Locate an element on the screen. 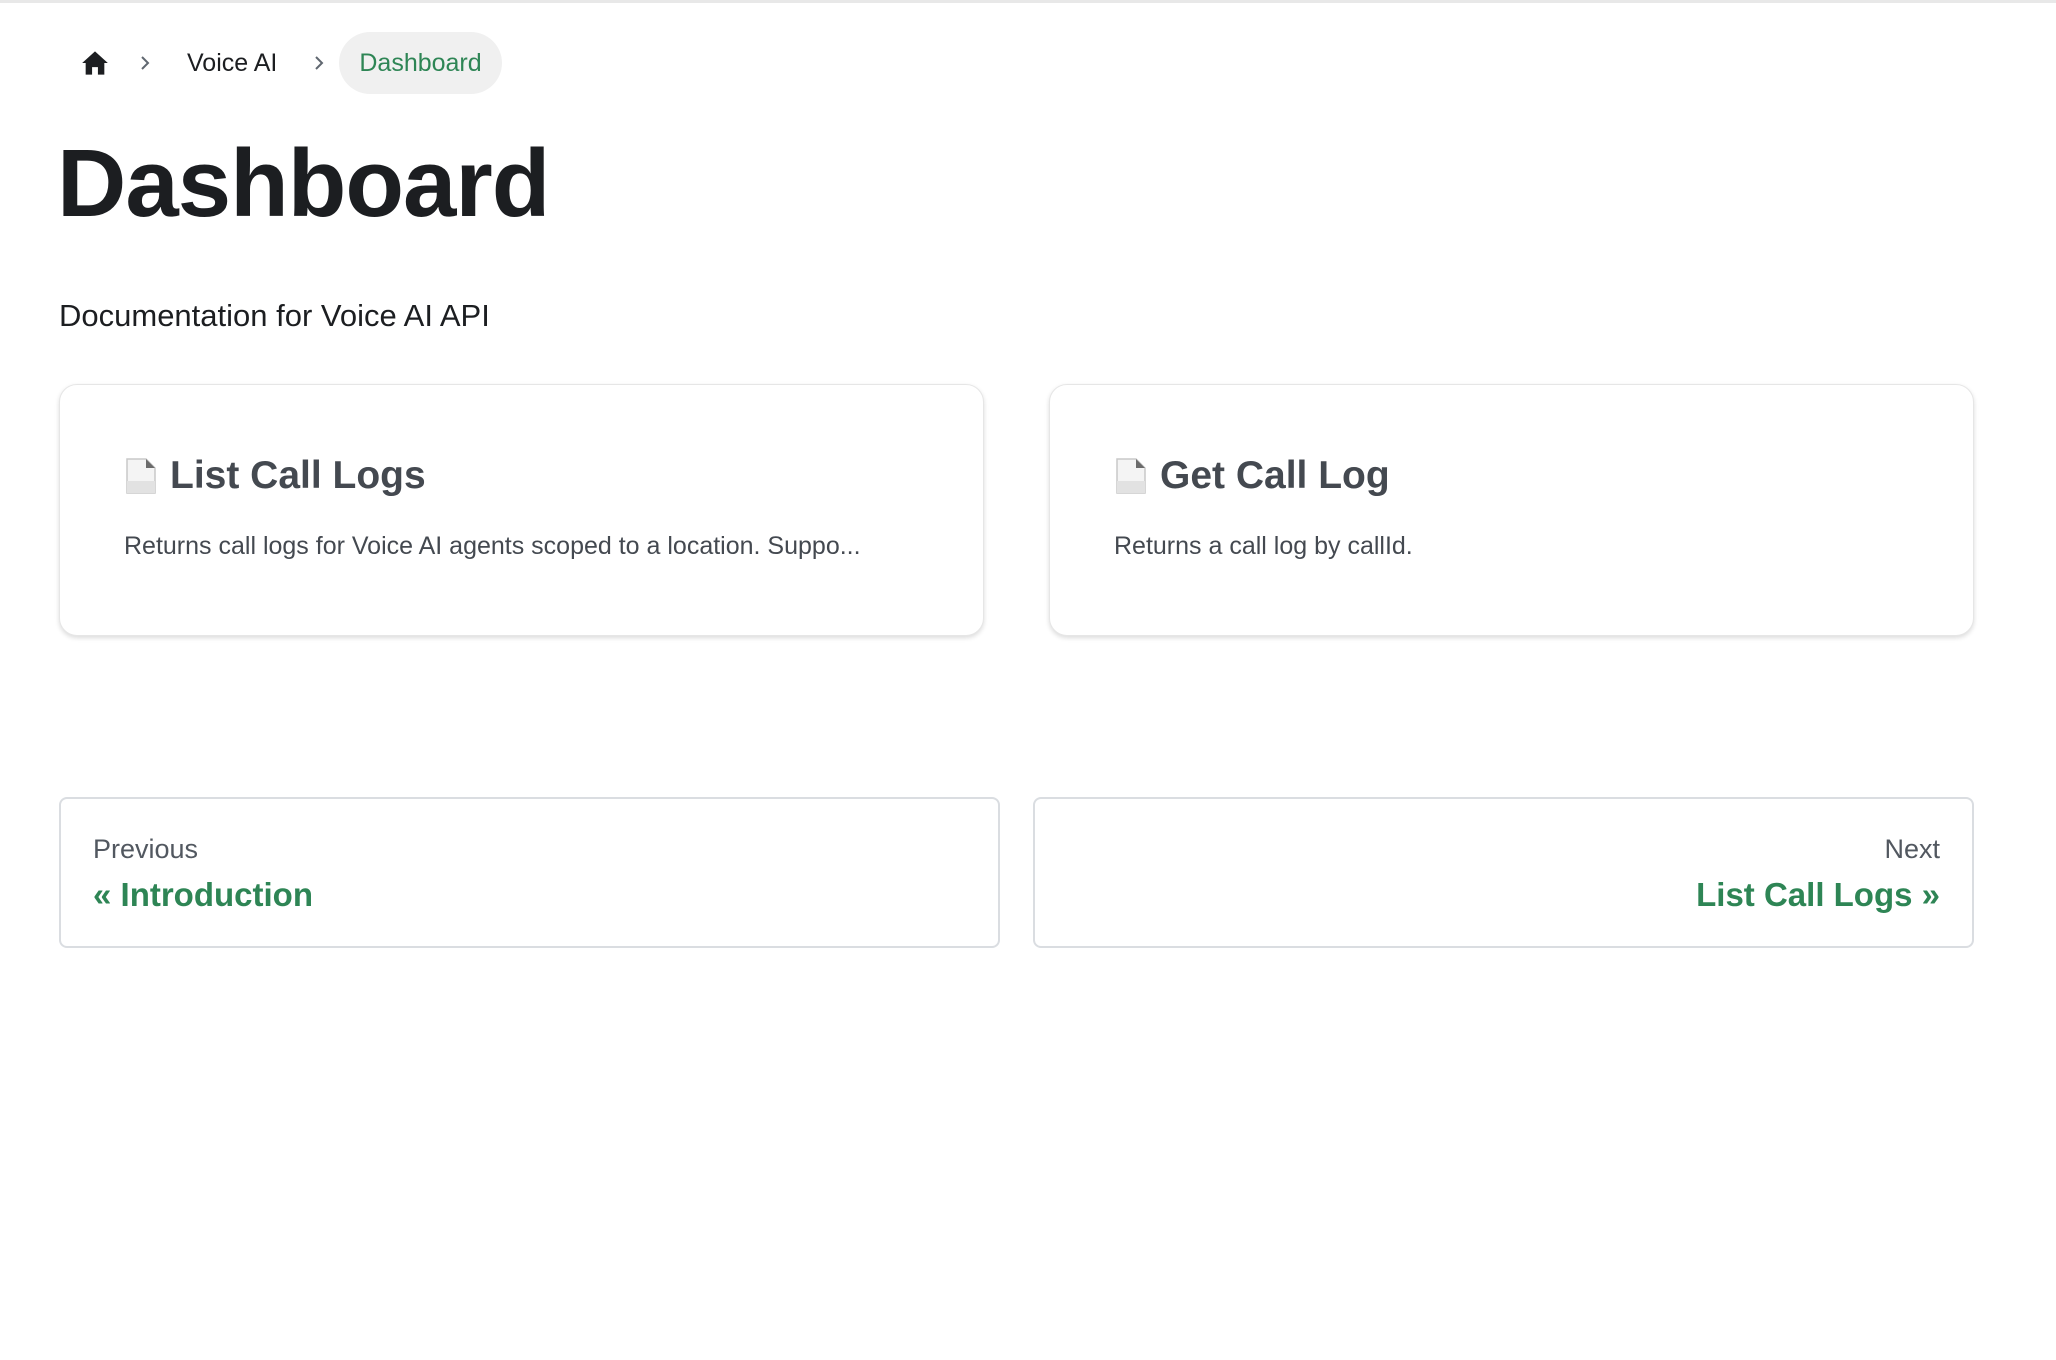  pagination-previous-sublabel: Previous is located at coordinates (146, 849).